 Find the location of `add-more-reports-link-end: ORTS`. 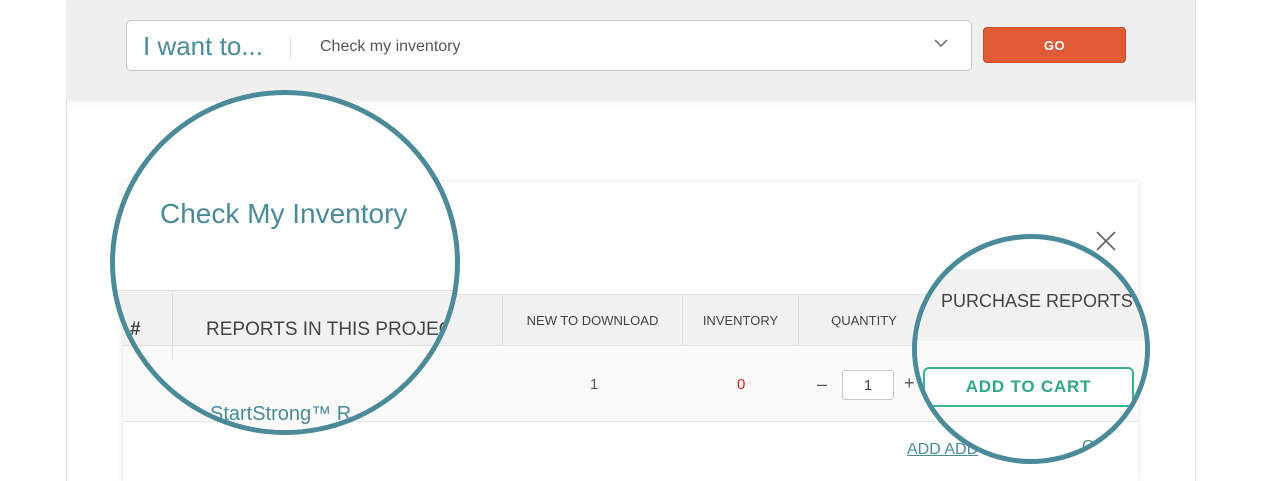

add-more-reports-link-end: ORTS is located at coordinates (1104, 447).